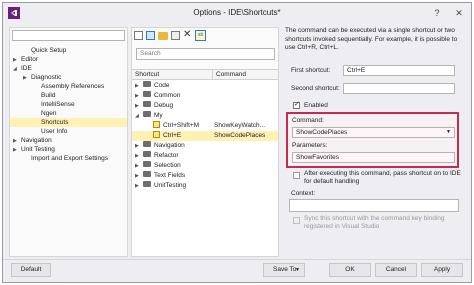 This screenshot has height=285, width=474. I want to click on shortcut-cell: ▶ Refactor, so click(157, 156).